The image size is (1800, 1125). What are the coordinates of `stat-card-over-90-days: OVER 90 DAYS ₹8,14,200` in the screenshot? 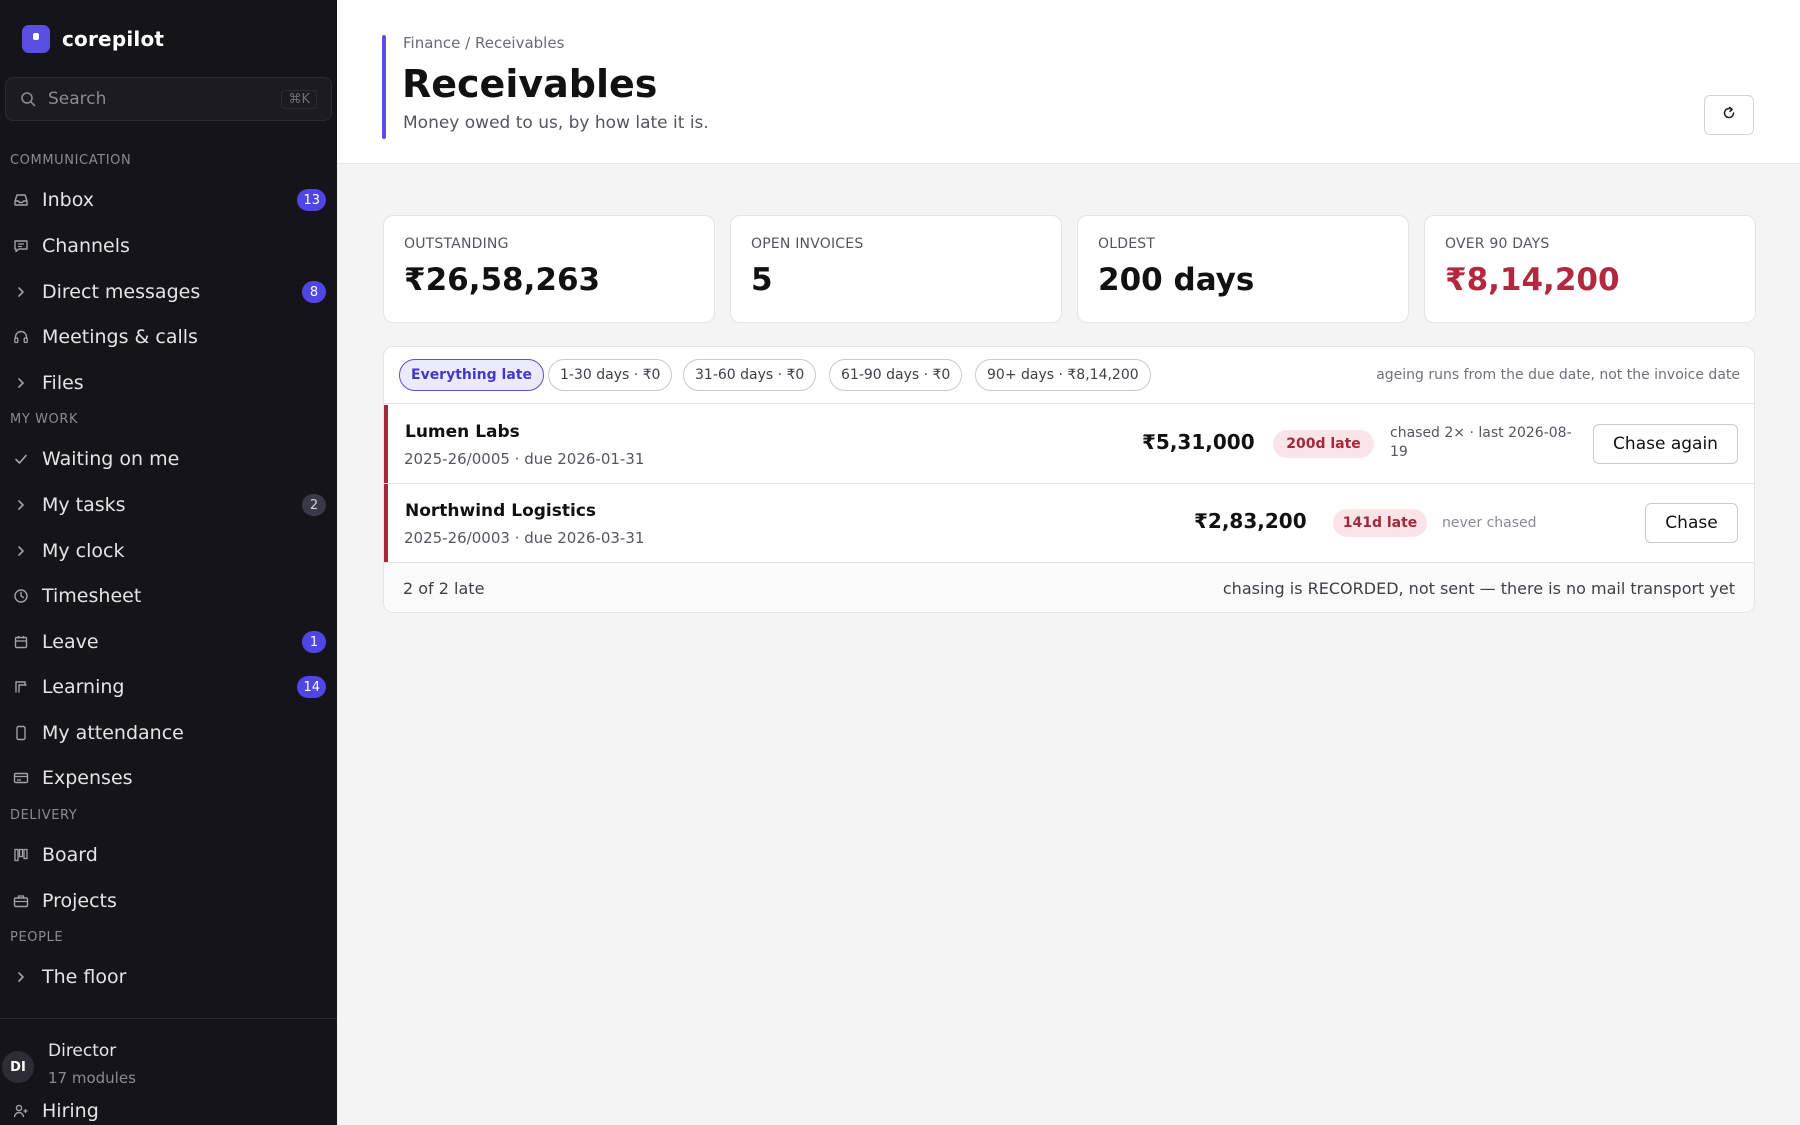 It's located at (1590, 269).